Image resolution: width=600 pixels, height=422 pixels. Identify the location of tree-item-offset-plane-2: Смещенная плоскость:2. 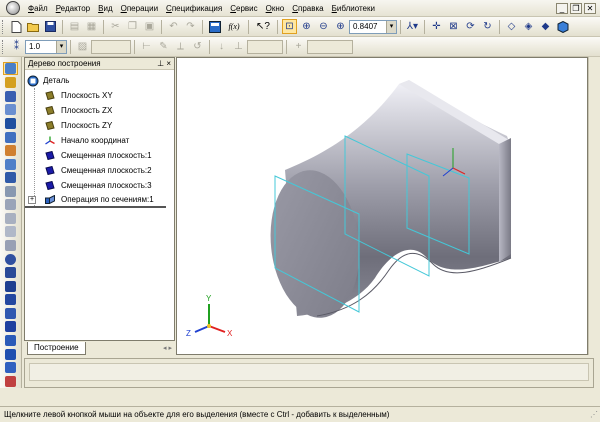
(99, 170).